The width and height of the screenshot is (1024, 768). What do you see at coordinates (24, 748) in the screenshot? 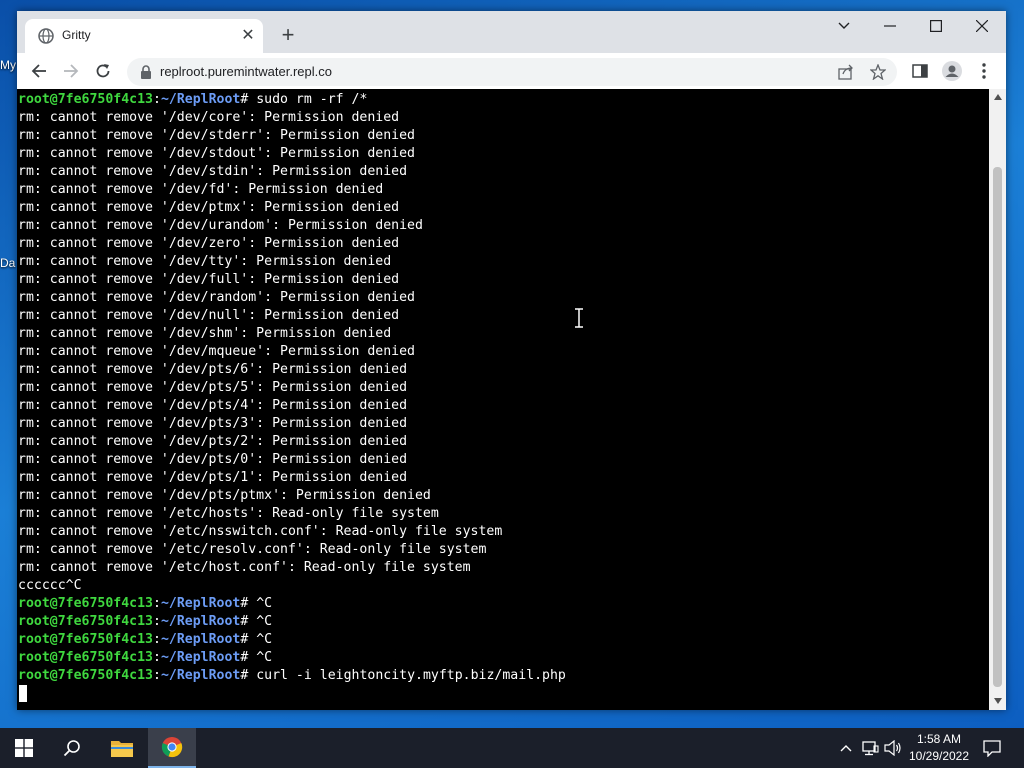
I see `windows-start-icon` at bounding box center [24, 748].